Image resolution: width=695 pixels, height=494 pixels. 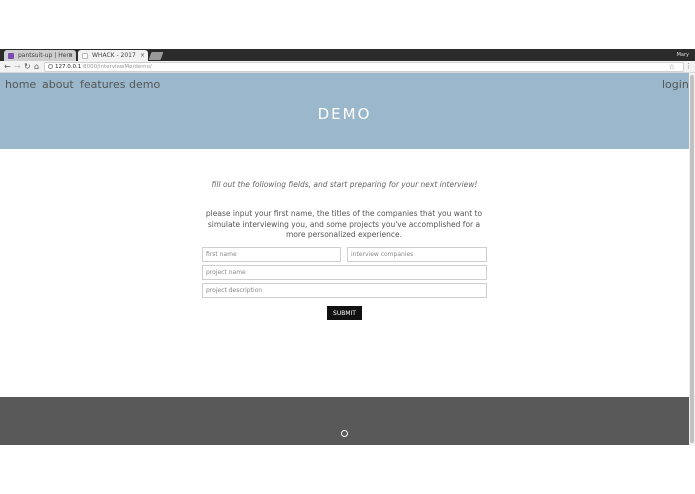 I want to click on github-icon, so click(x=344, y=433).